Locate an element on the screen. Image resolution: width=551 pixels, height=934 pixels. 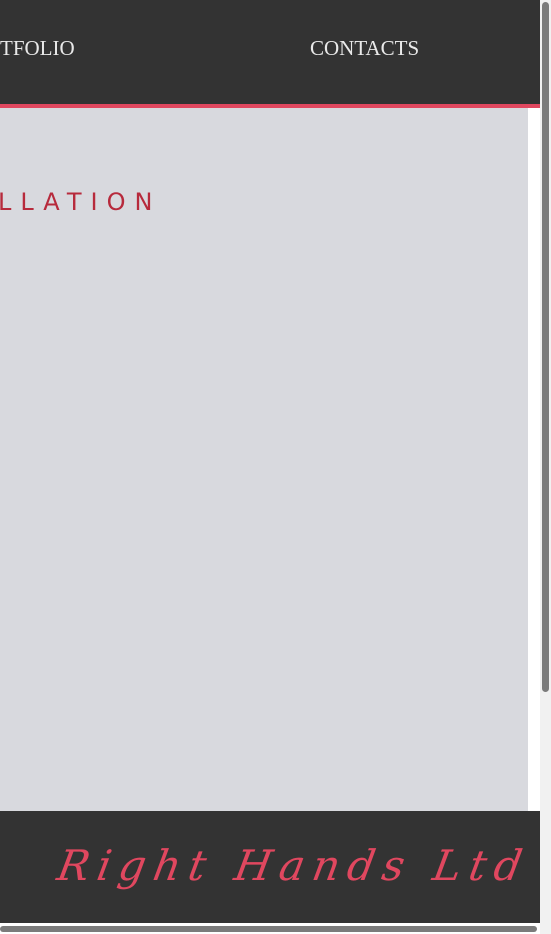
site-header: TFOLIO CONTACTS is located at coordinates (270, 54).